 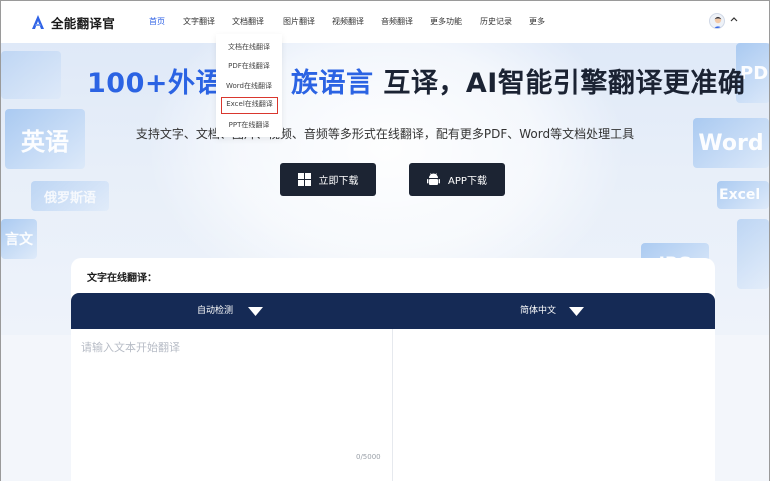 I want to click on translator-title: 文字在线翻译：, so click(x=122, y=278).